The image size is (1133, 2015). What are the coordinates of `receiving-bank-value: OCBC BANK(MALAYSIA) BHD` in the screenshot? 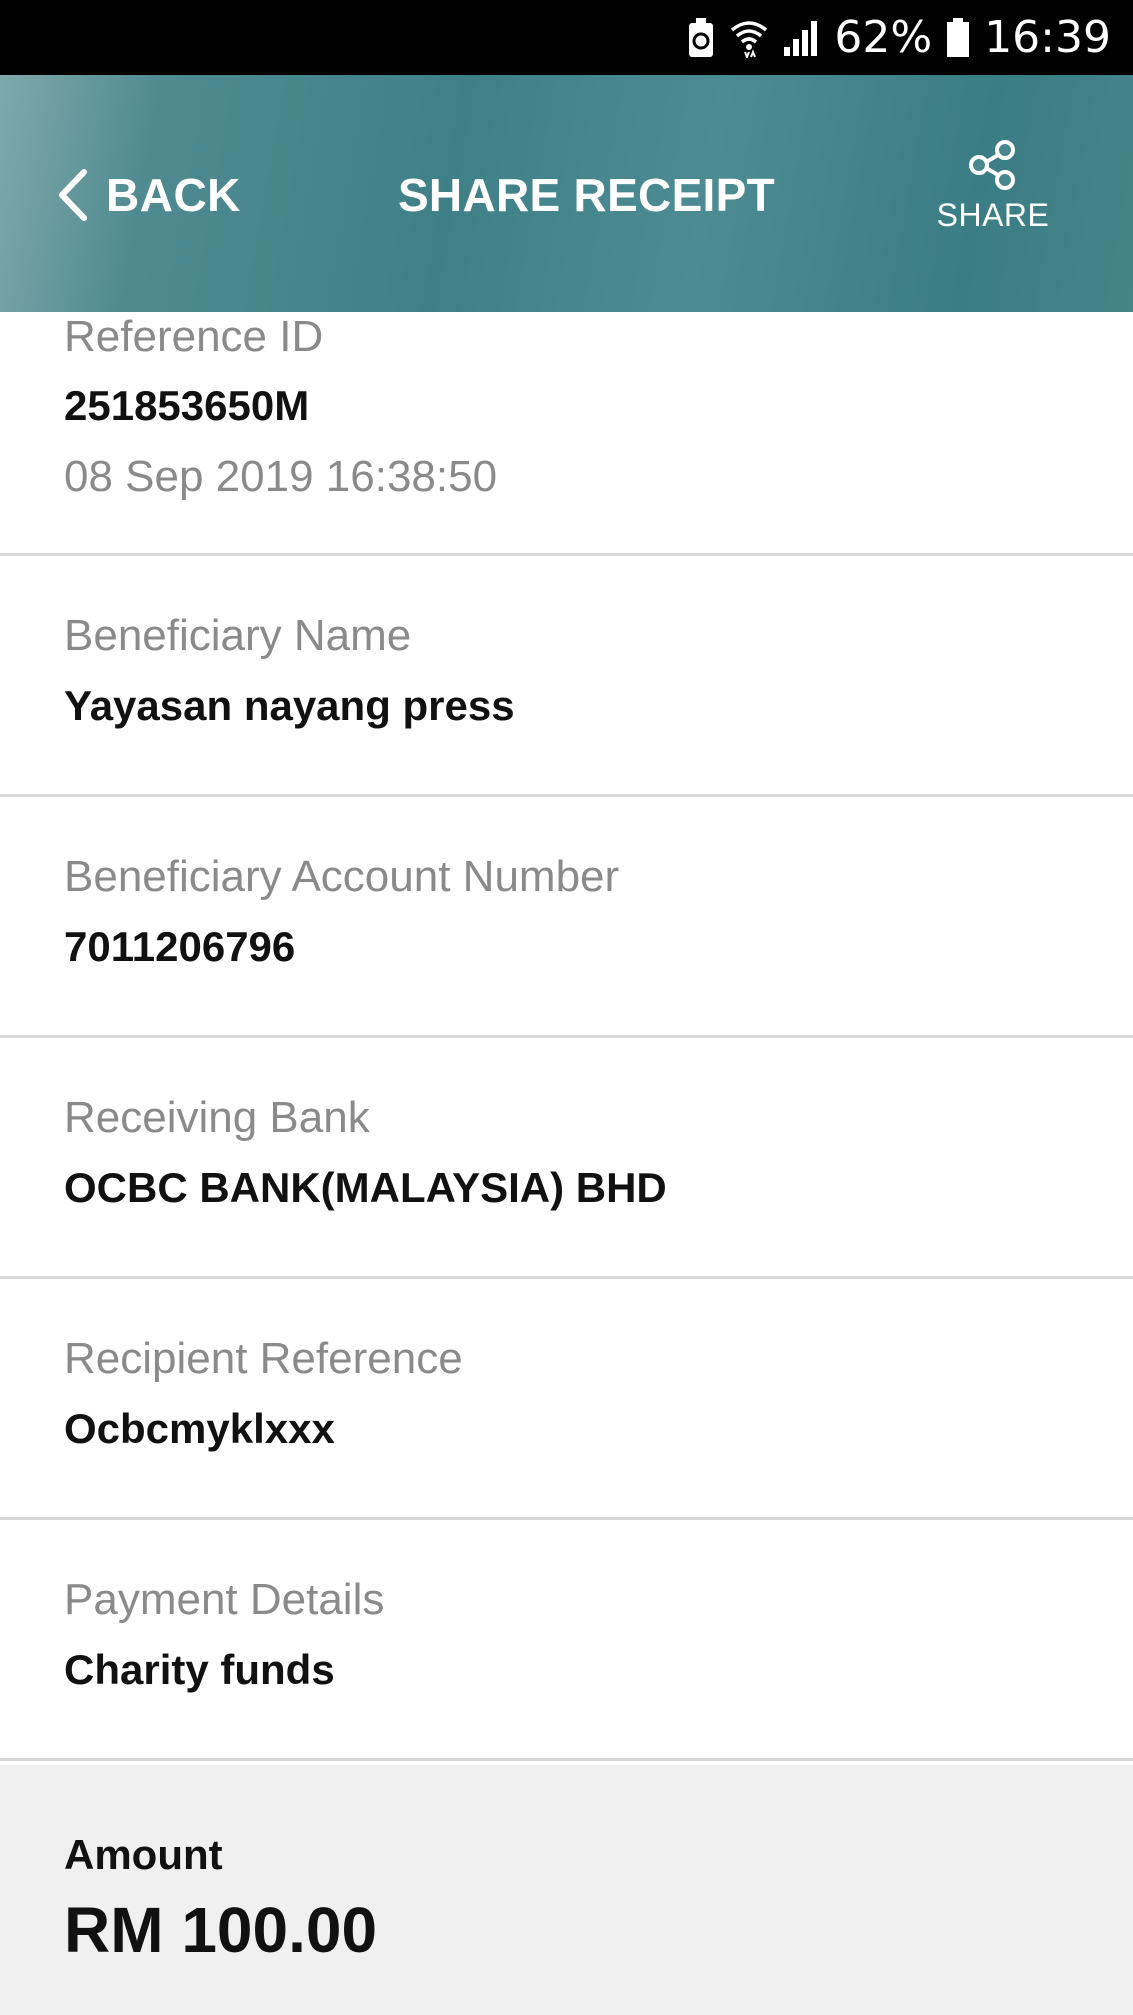 It's located at (365, 1187).